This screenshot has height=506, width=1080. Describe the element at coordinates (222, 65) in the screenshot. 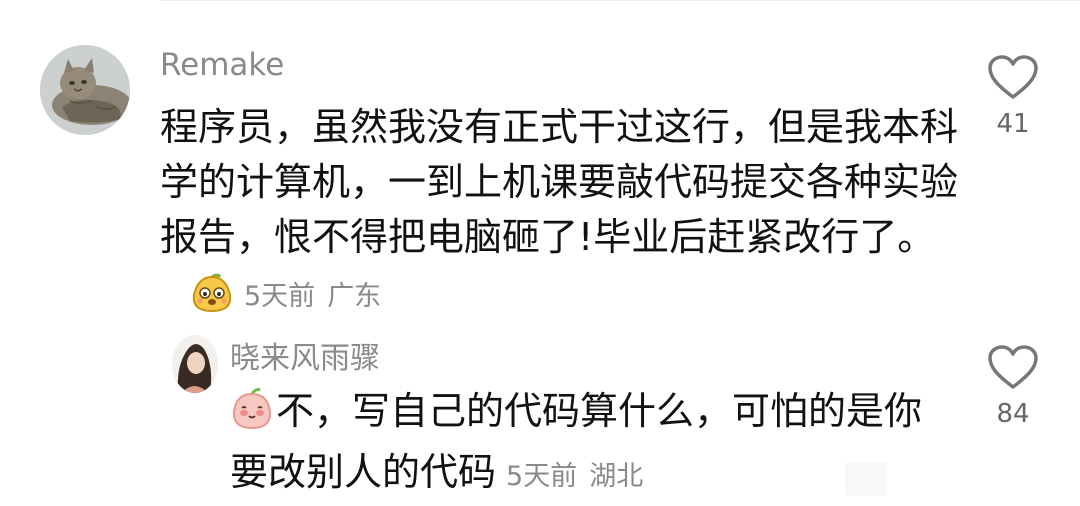

I see `username: Remake` at that location.